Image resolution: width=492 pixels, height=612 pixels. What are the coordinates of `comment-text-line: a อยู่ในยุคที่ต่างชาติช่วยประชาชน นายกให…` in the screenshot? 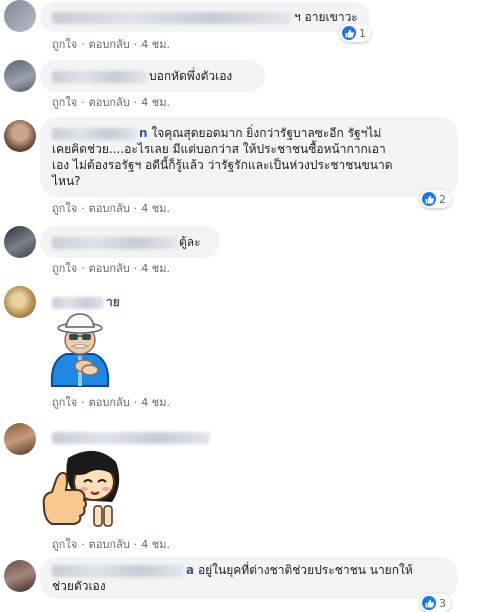 It's located at (249, 570).